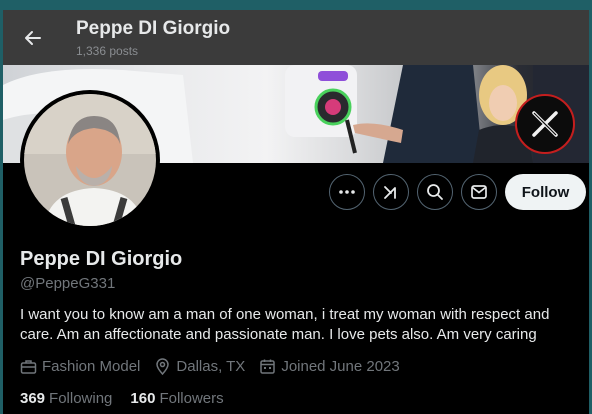 The width and height of the screenshot is (592, 414). What do you see at coordinates (545, 192) in the screenshot?
I see `follow-button: Follow` at bounding box center [545, 192].